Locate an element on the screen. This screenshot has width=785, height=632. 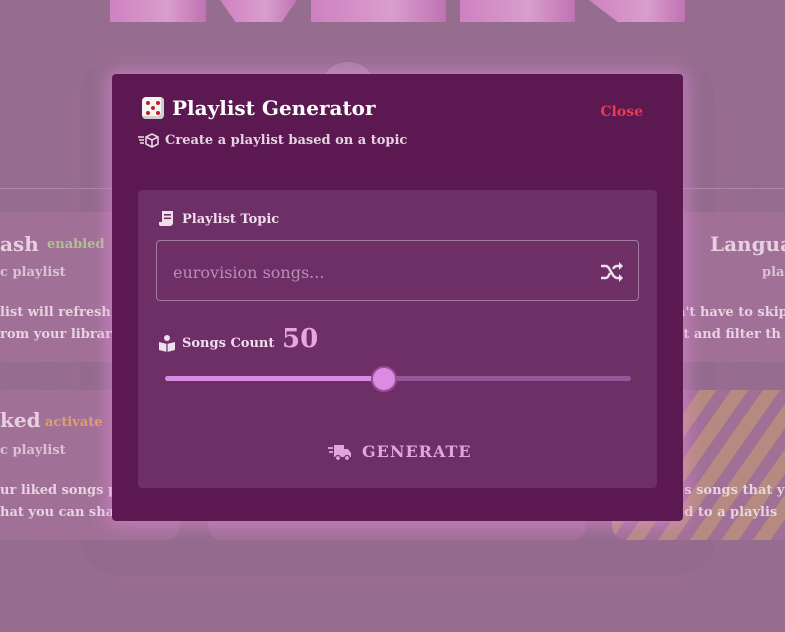
dialog-title-text: Playlist Generator is located at coordinates (274, 108).